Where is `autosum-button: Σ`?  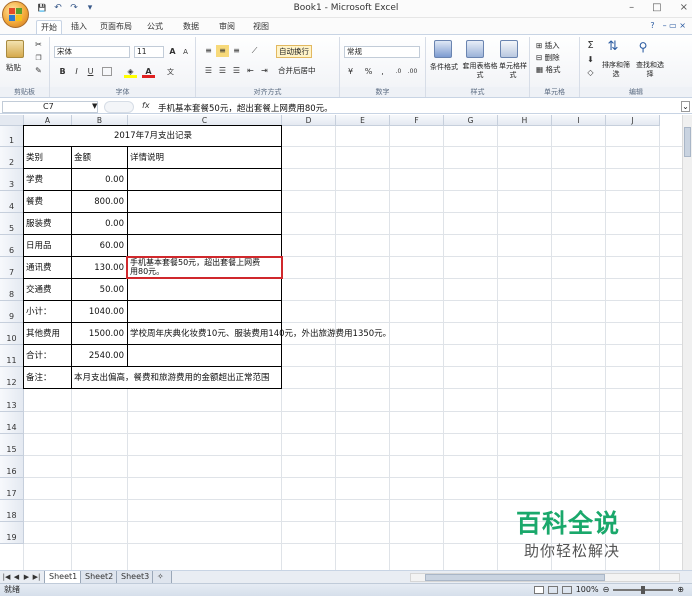 autosum-button: Σ is located at coordinates (590, 46).